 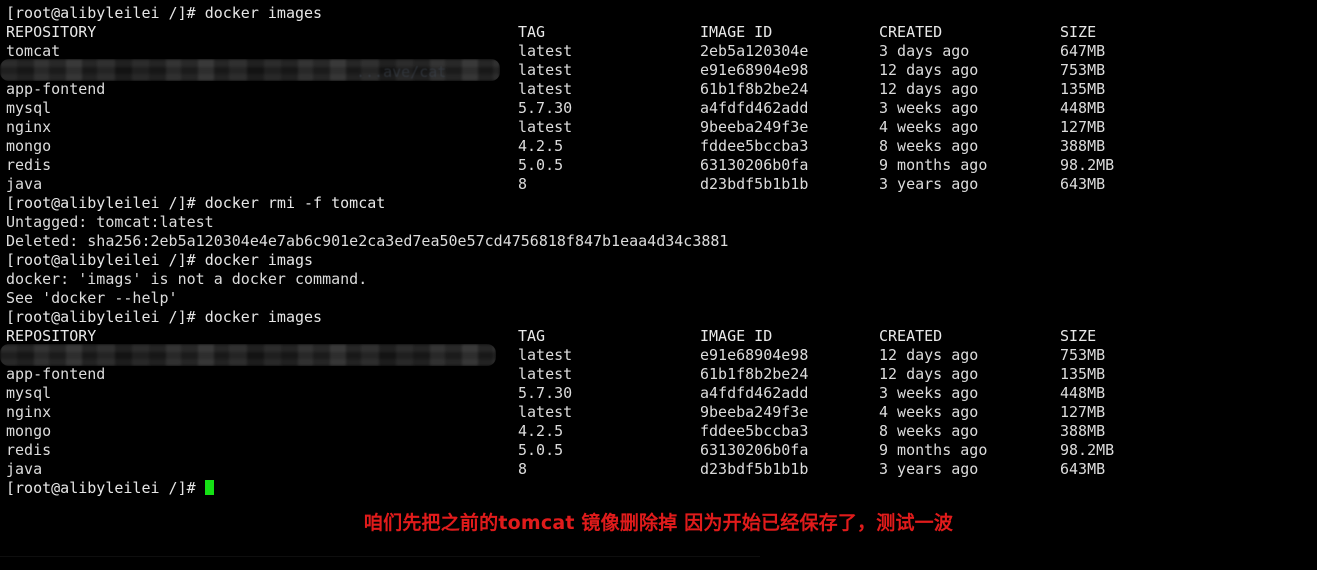 I want to click on prompt-line-5: [root@alibyleilei /]#, so click(x=658, y=488).